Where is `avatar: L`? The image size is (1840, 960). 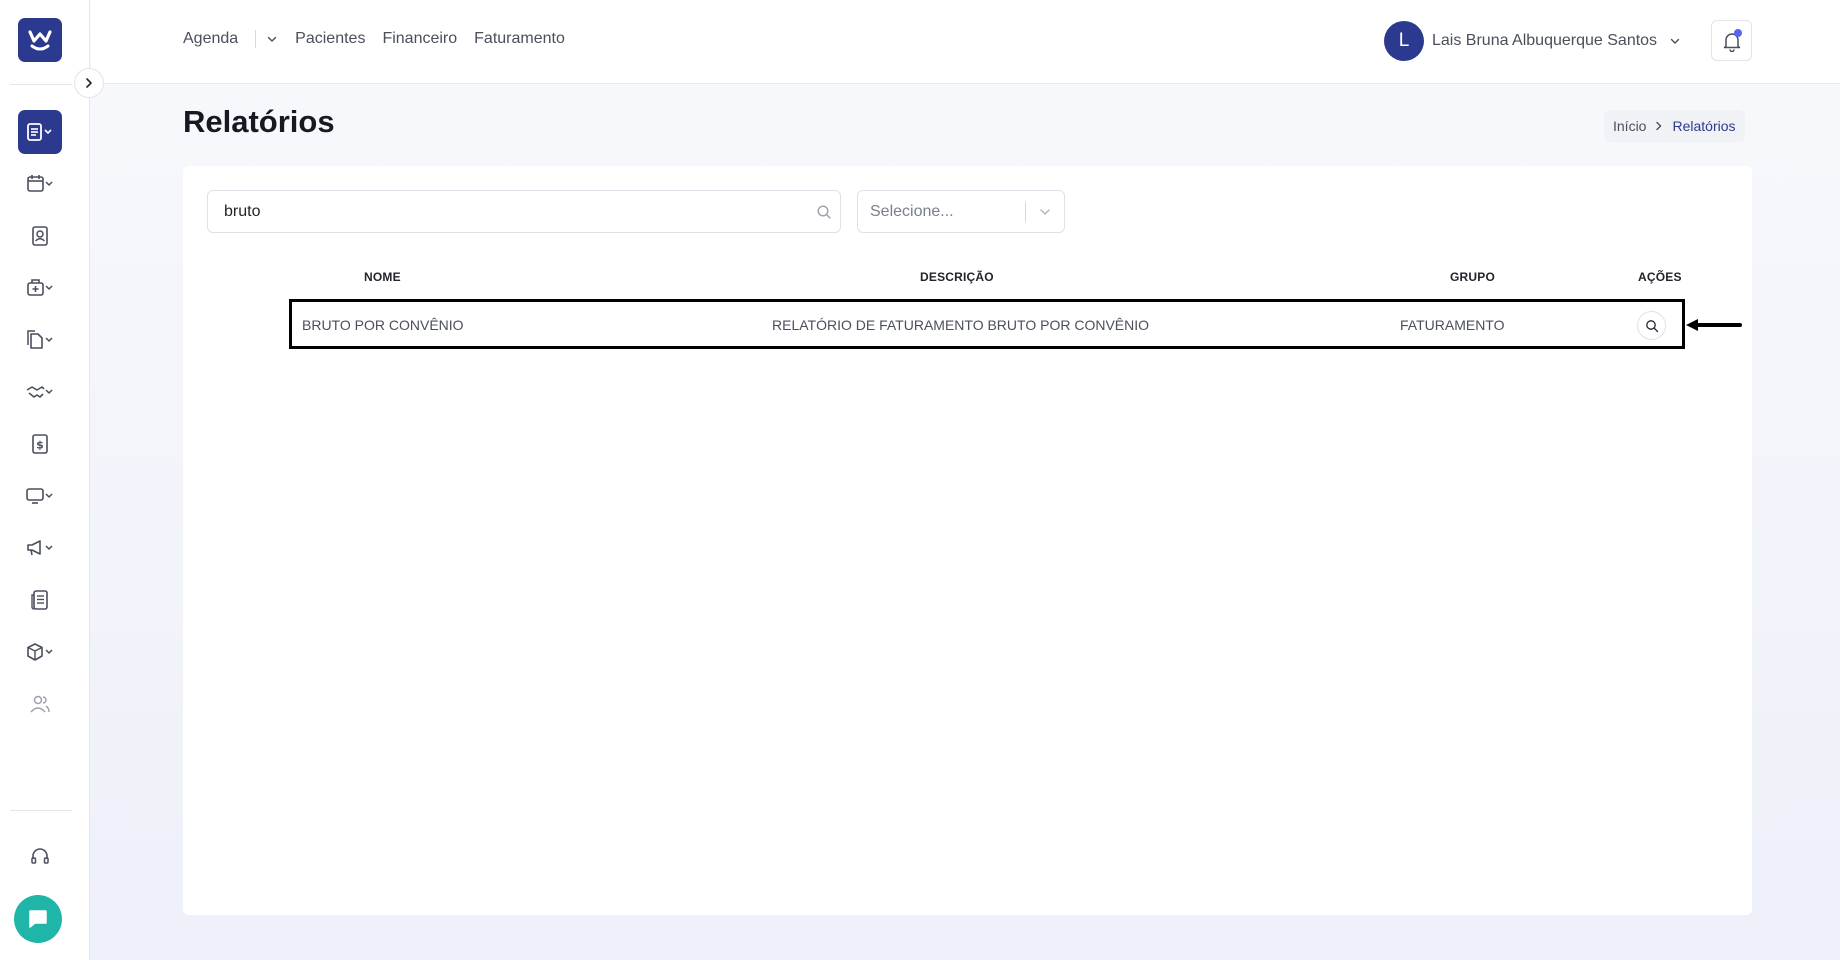
avatar: L is located at coordinates (1404, 41).